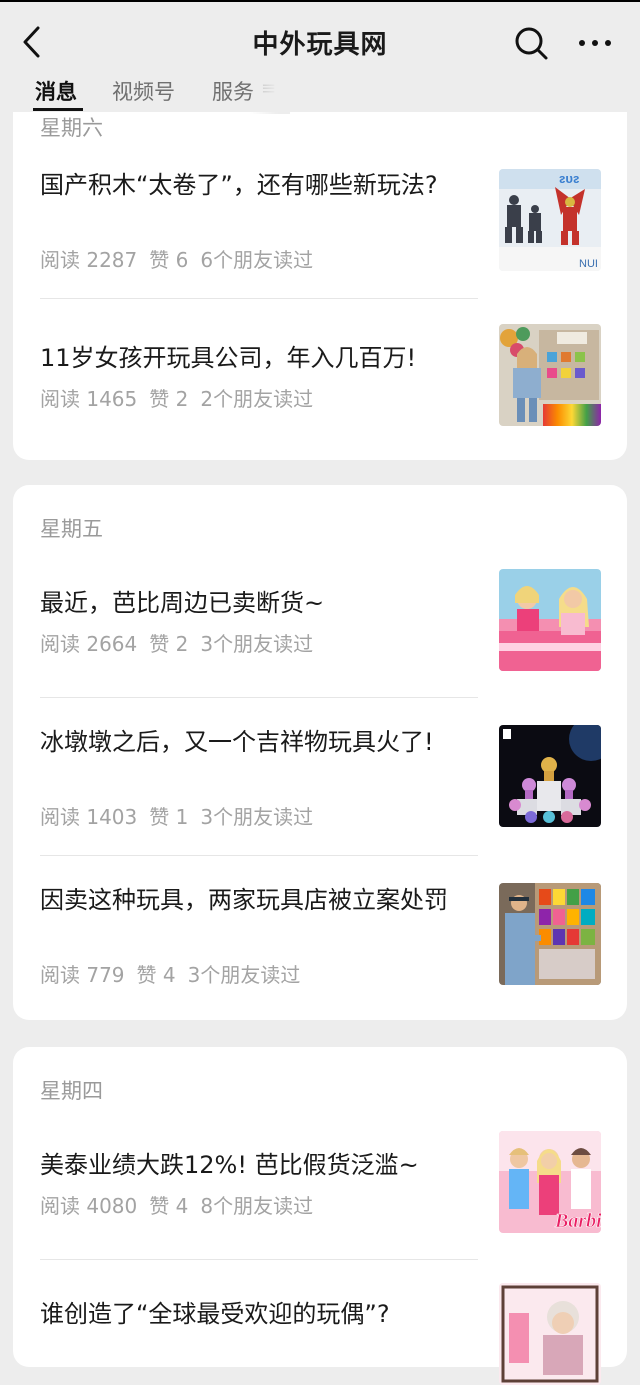  What do you see at coordinates (89, 644) in the screenshot?
I see `read-count: 阅读 2664` at bounding box center [89, 644].